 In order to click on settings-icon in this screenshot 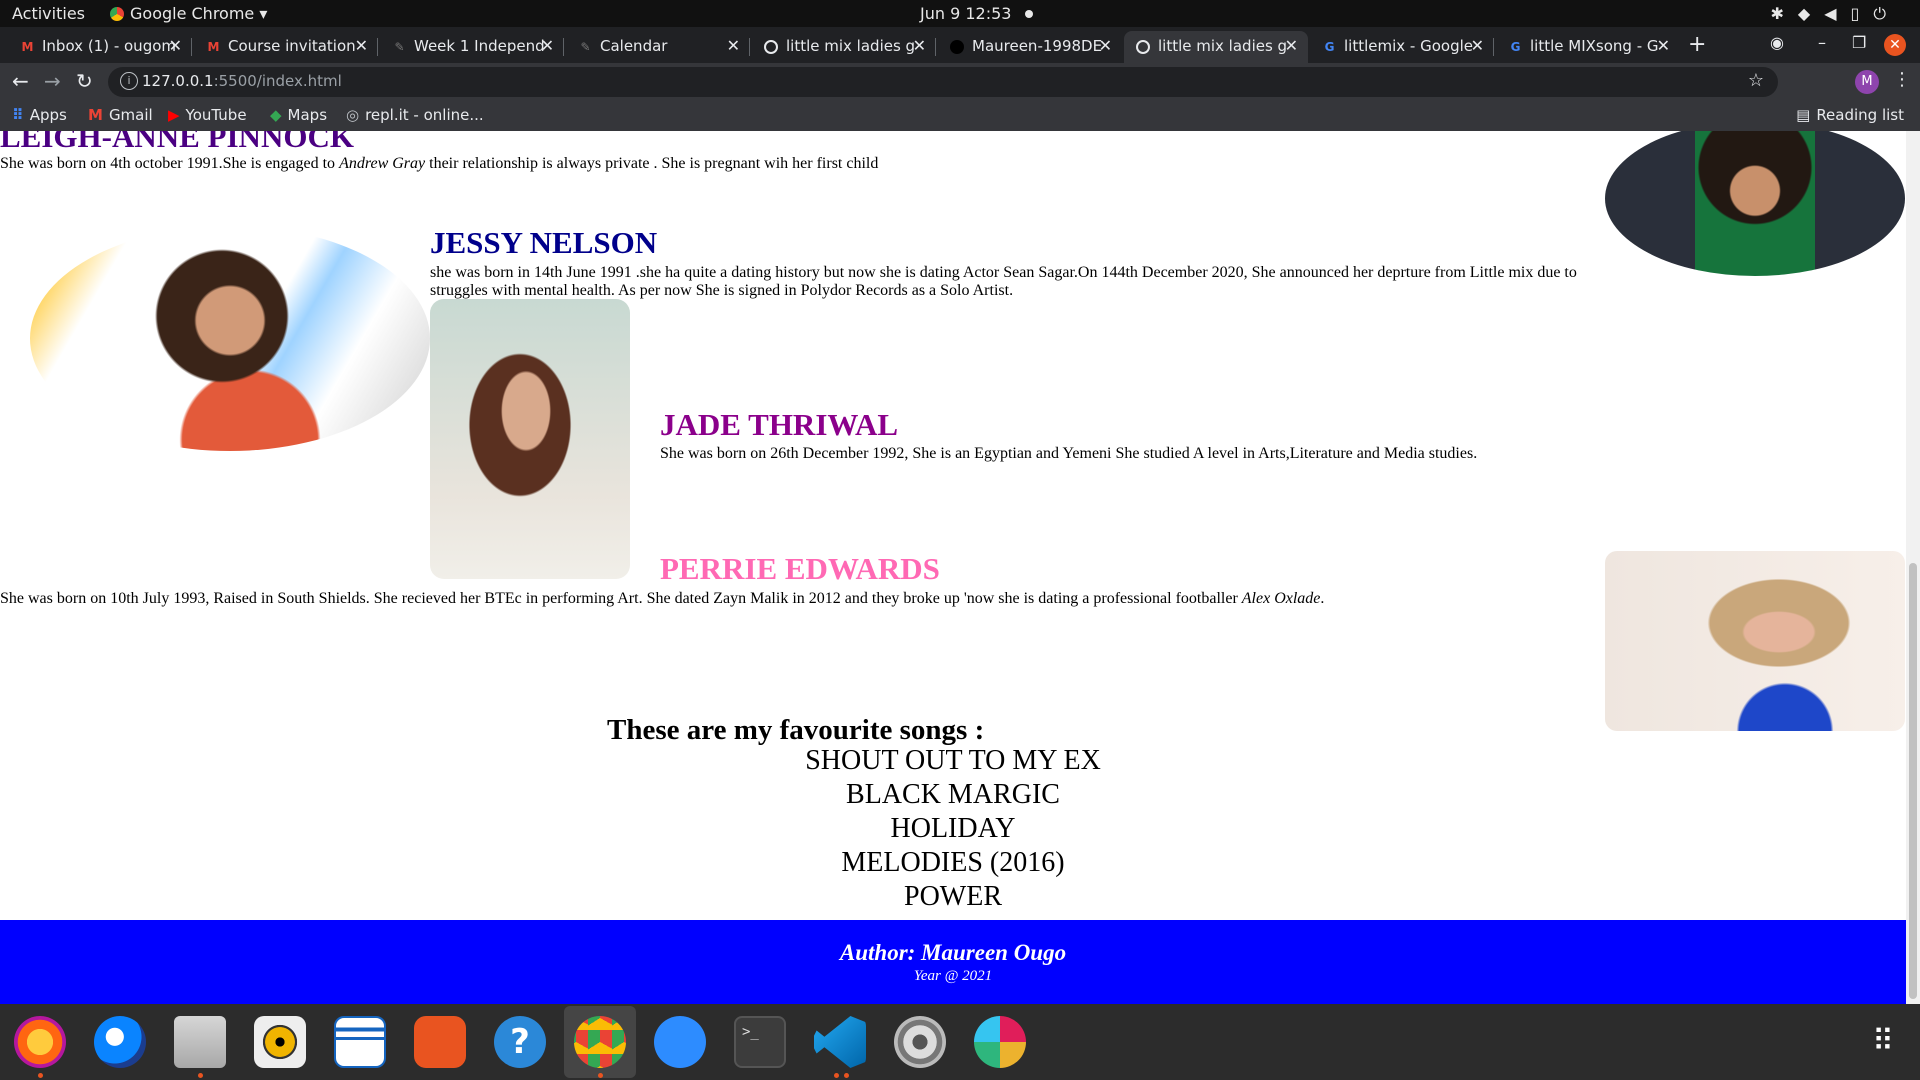, I will do `click(920, 1042)`.